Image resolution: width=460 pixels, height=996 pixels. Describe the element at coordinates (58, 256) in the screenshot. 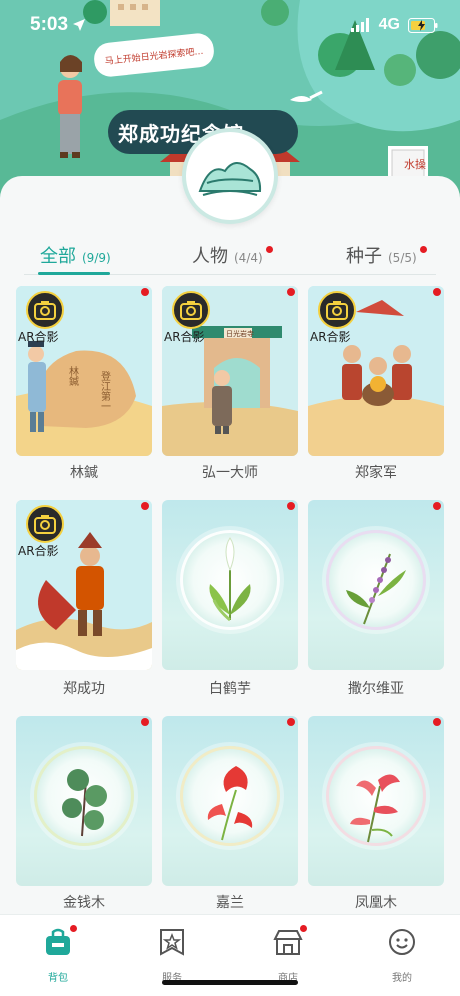

I see `tab-all-label: 全部` at that location.